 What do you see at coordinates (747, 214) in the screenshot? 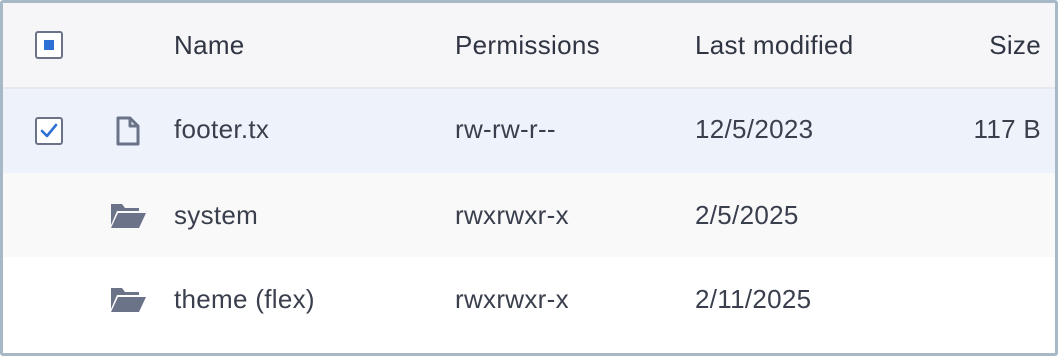
I see `folder-last-modified: 2/5/2025` at bounding box center [747, 214].